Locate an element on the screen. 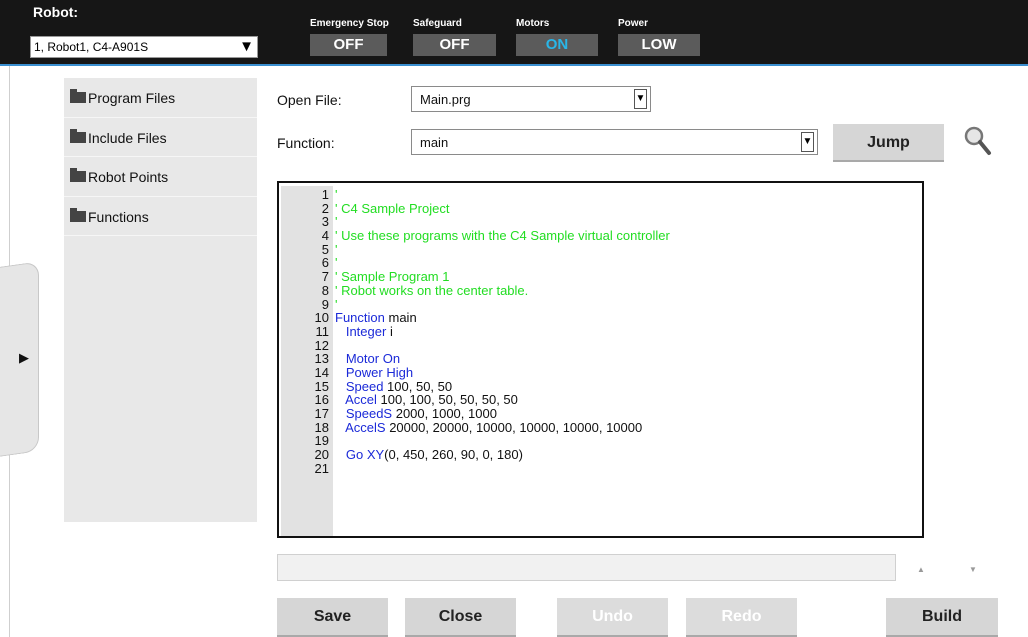  save-button: Save is located at coordinates (332, 617).